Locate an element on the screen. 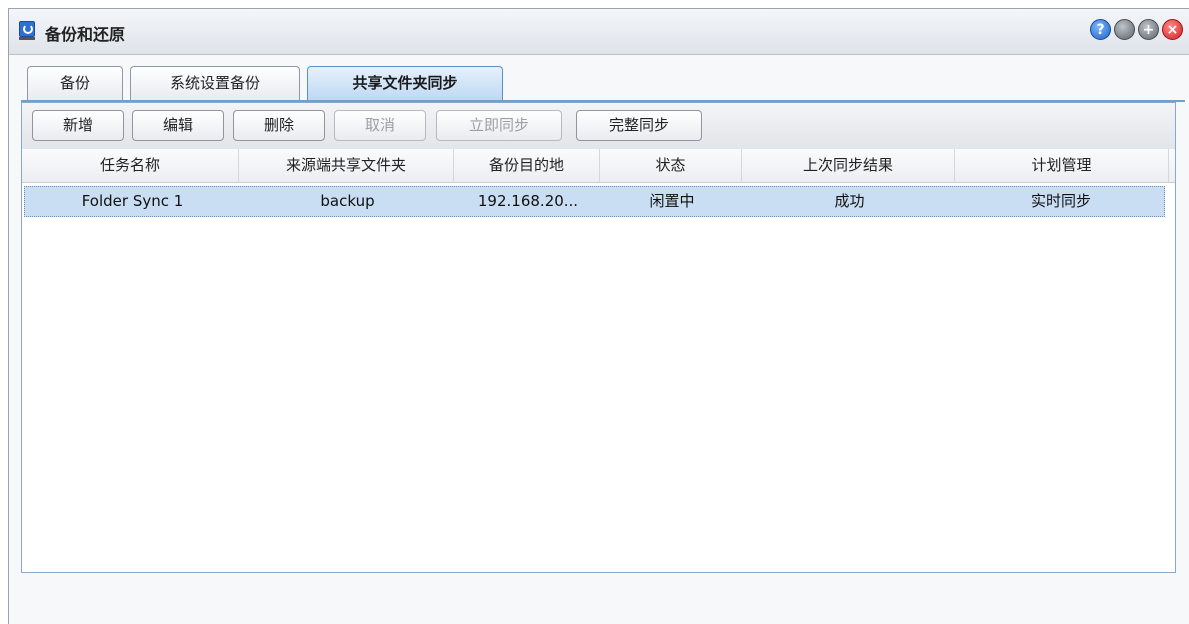 The height and width of the screenshot is (624, 1189). window-footer is located at coordinates (599, 598).